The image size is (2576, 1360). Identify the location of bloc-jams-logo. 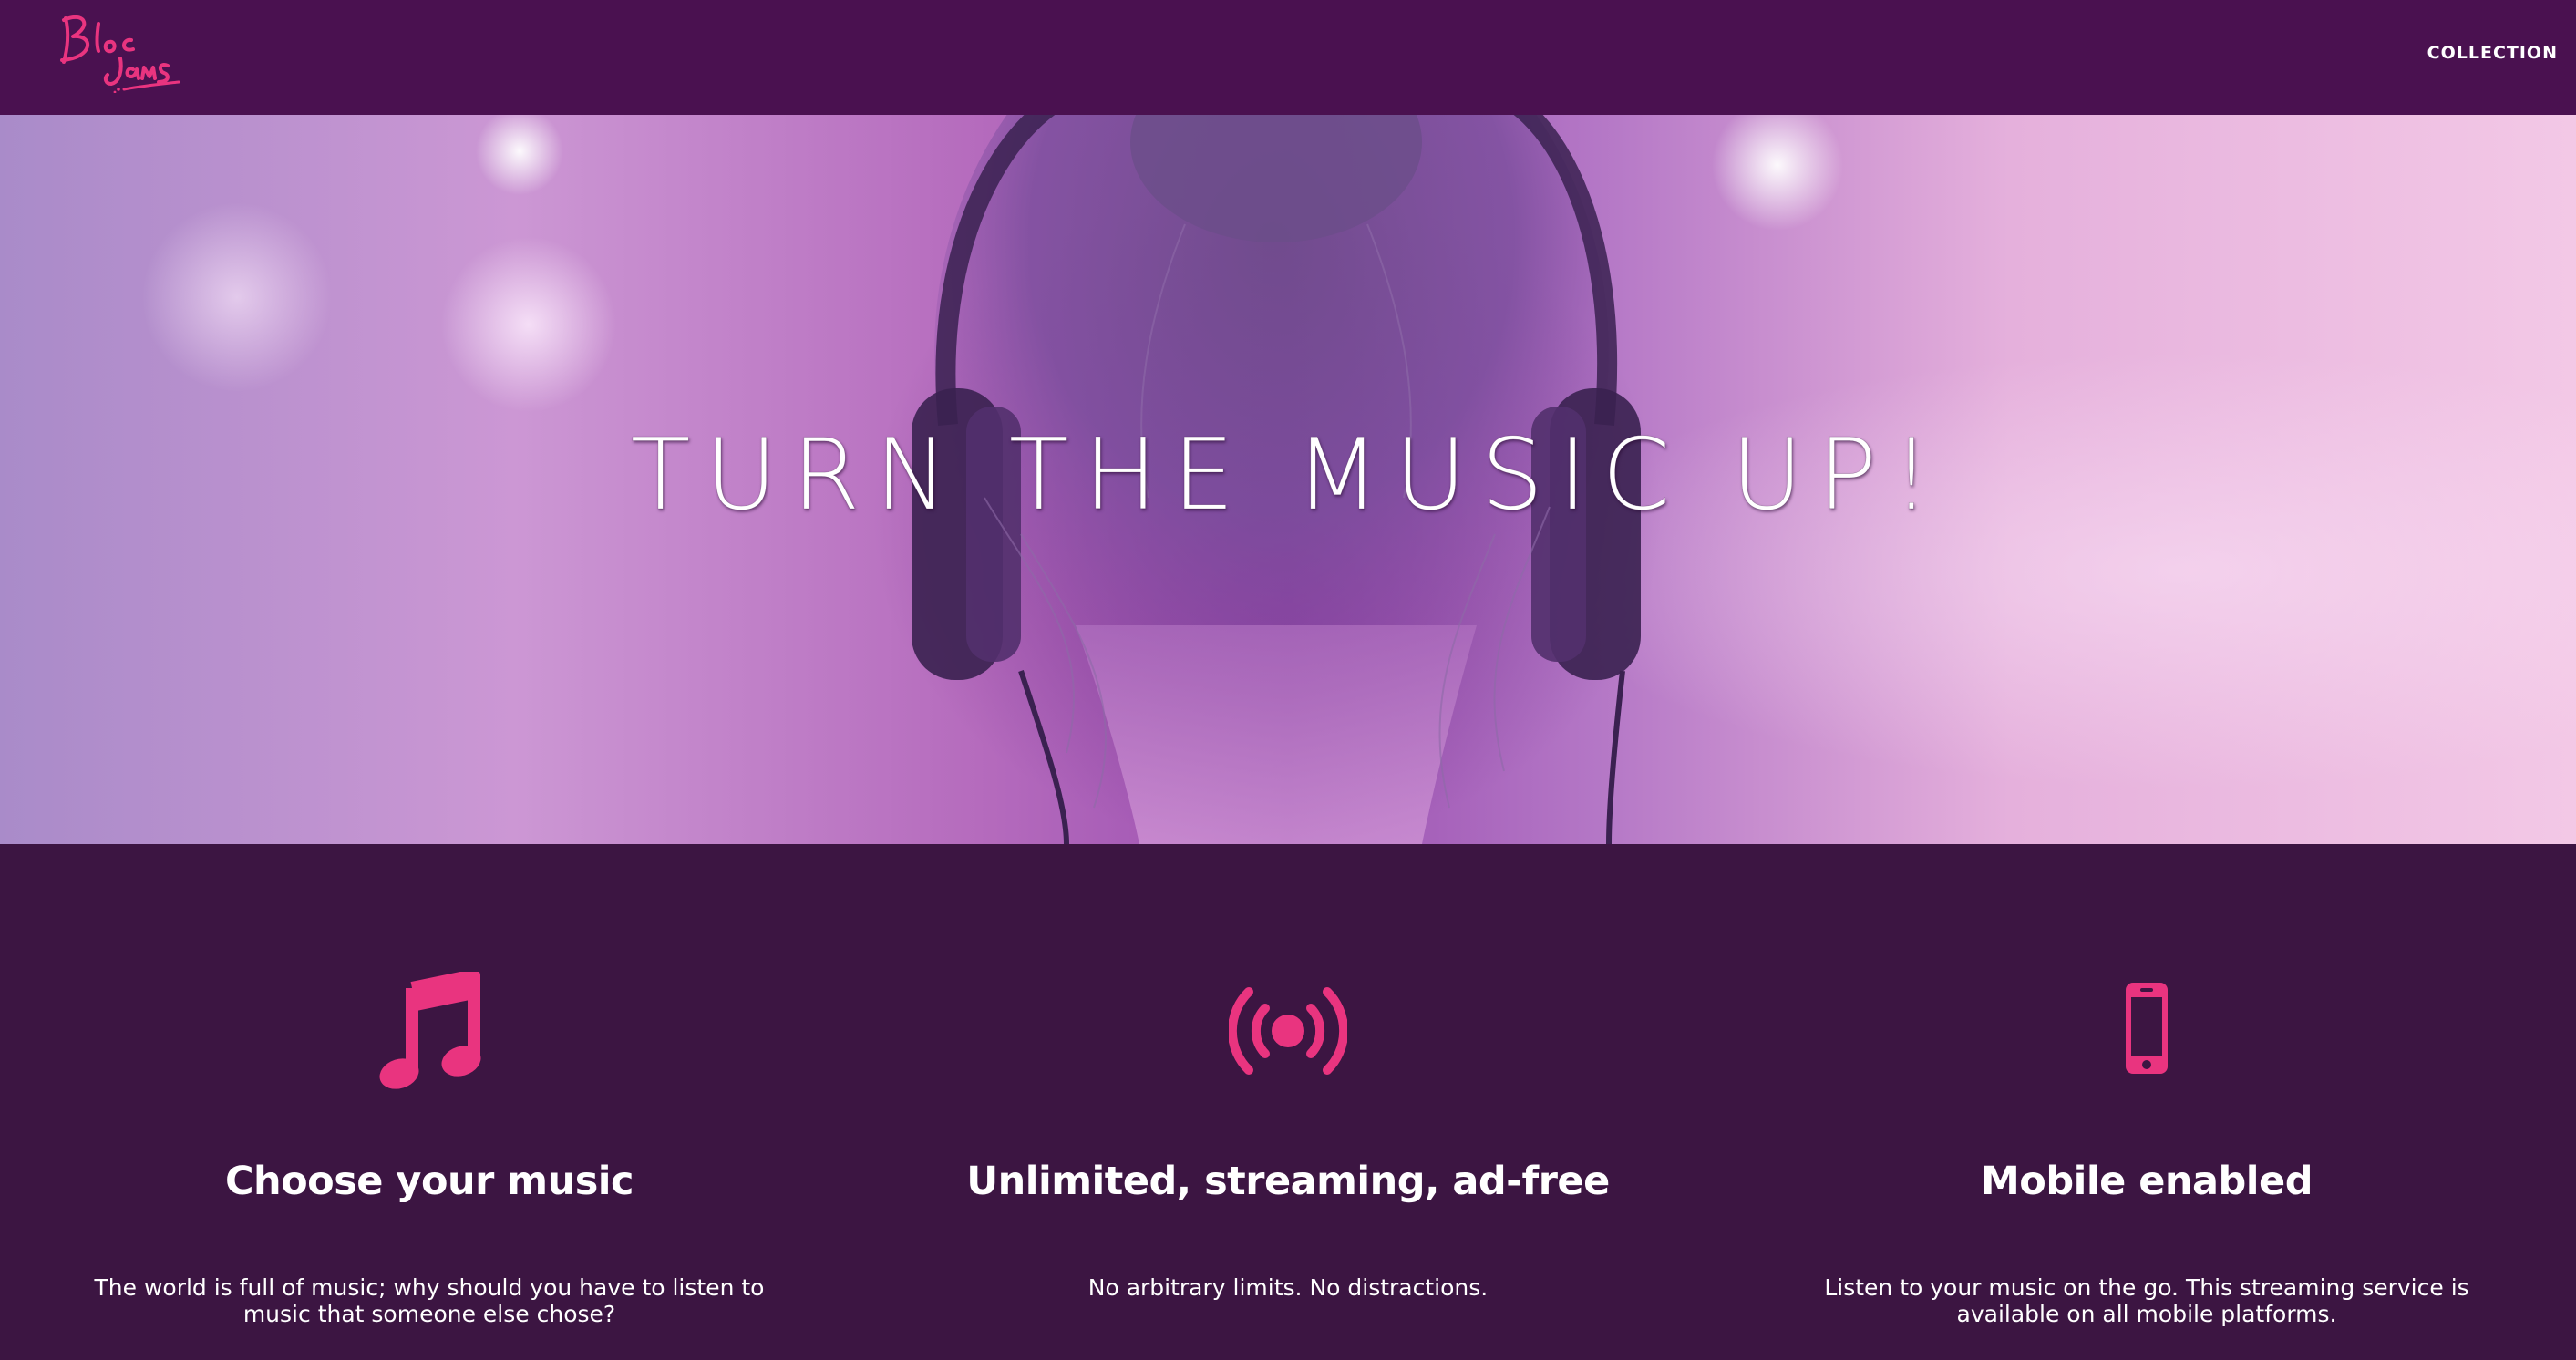
(121, 49).